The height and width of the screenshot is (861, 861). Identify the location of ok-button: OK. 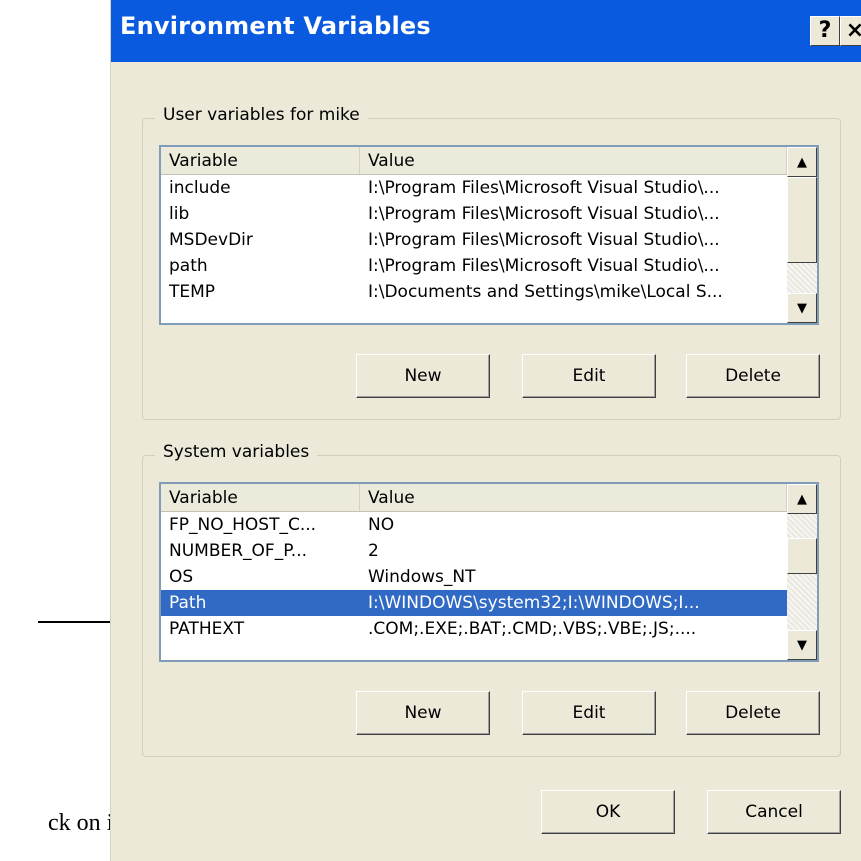
(608, 812).